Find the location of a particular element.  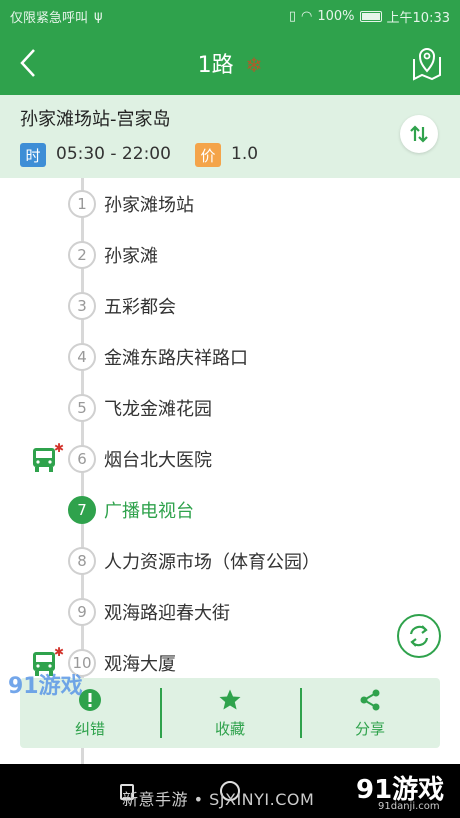

stop-name: 烟台北大医院 is located at coordinates (158, 460).